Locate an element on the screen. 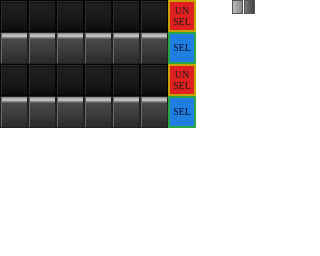 The image size is (320, 256). dark-gray-swatch is located at coordinates (249, 7).